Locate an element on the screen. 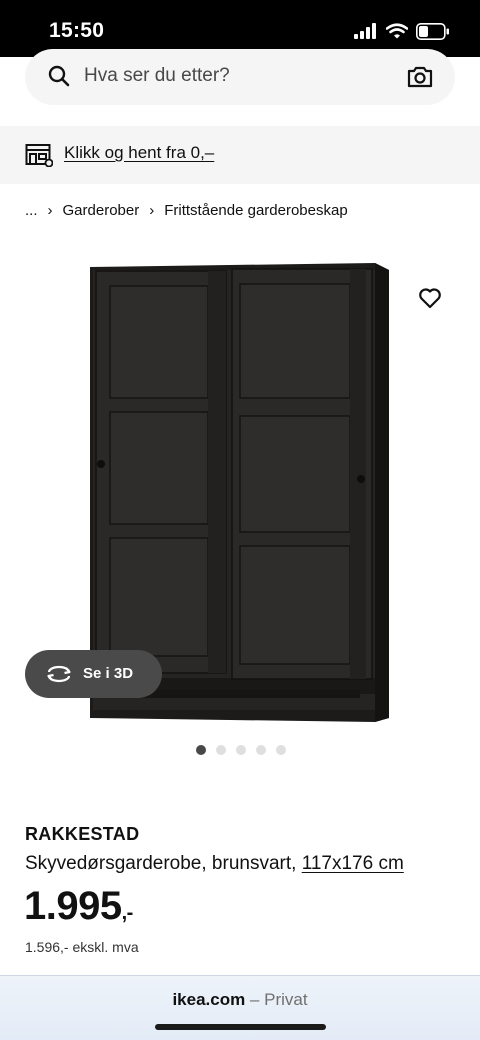 The height and width of the screenshot is (1040, 480). private-mode-label: – Privat is located at coordinates (276, 999).